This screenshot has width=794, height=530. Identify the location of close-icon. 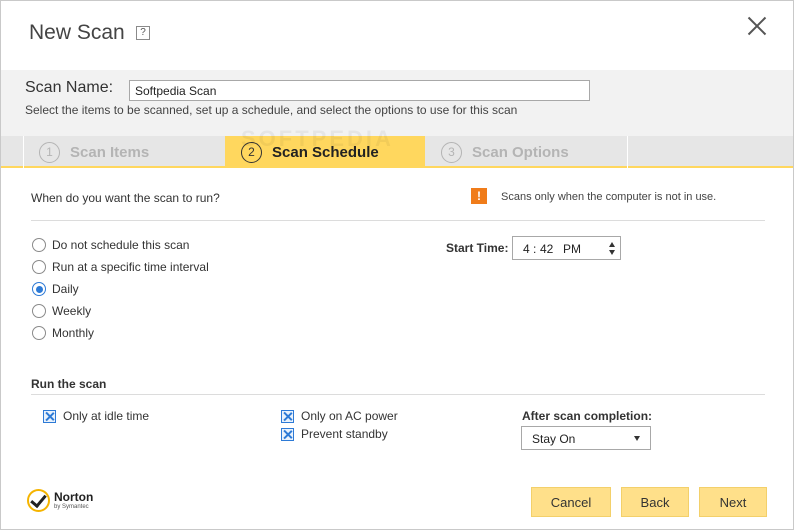
(757, 26).